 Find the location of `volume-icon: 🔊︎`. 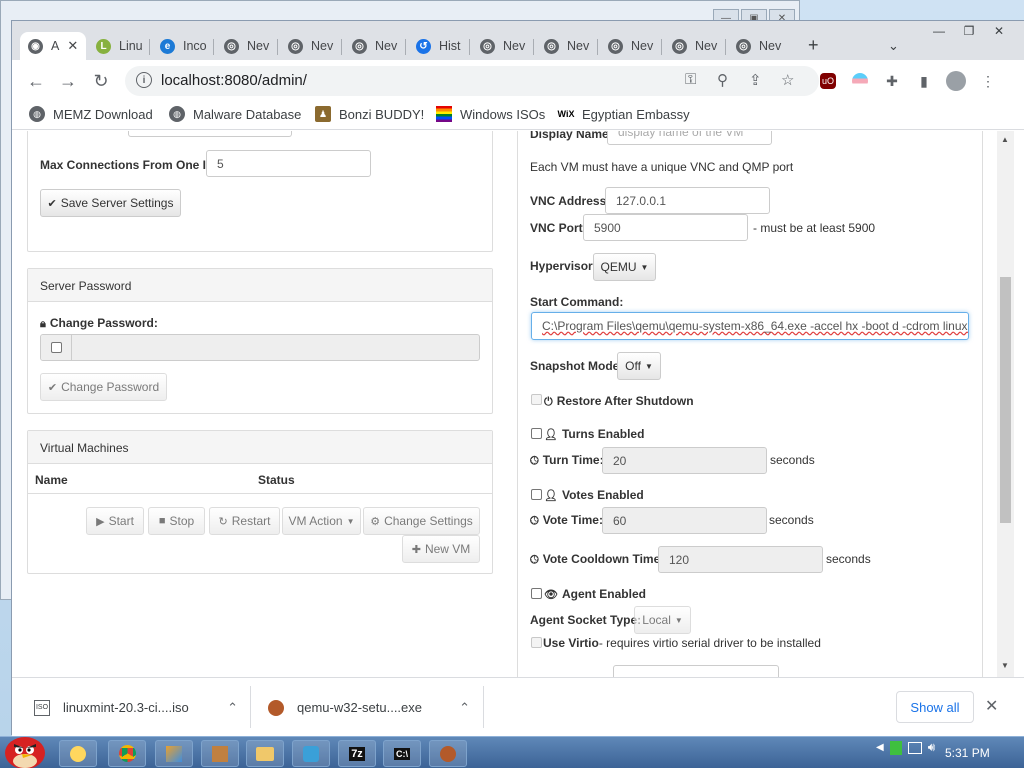

volume-icon: 🔊︎ is located at coordinates (932, 747).